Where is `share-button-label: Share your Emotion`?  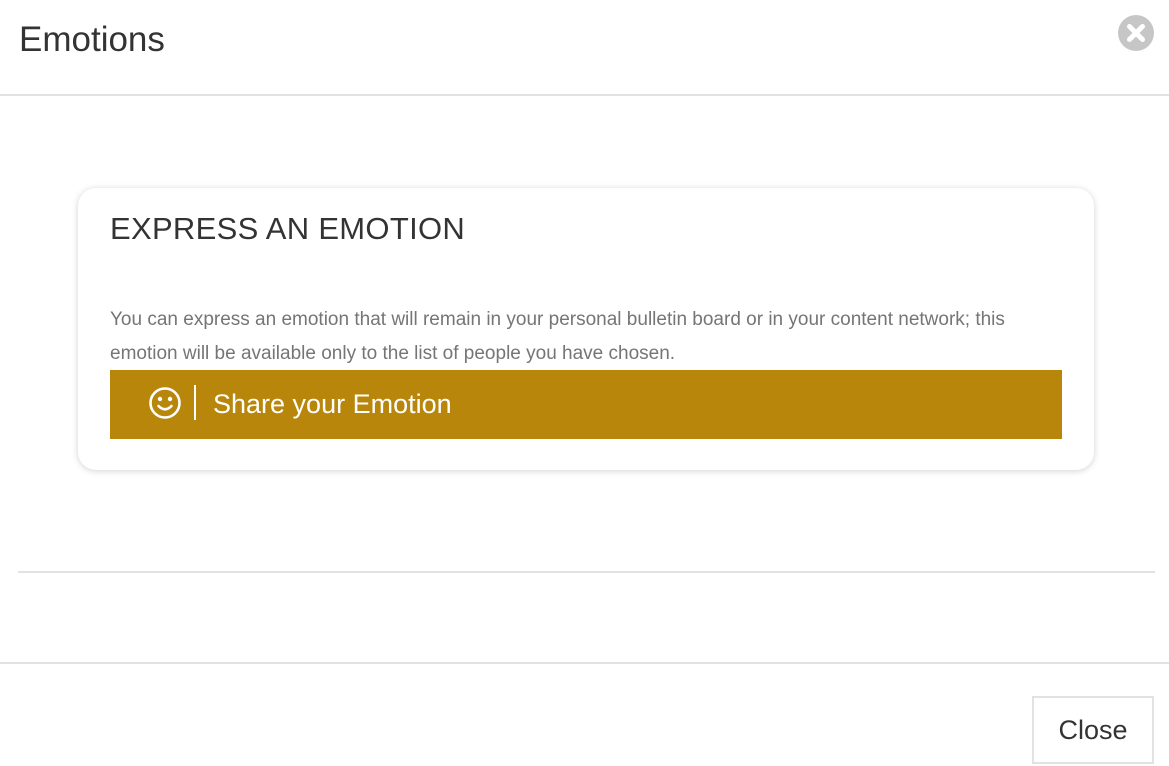 share-button-label: Share your Emotion is located at coordinates (332, 404).